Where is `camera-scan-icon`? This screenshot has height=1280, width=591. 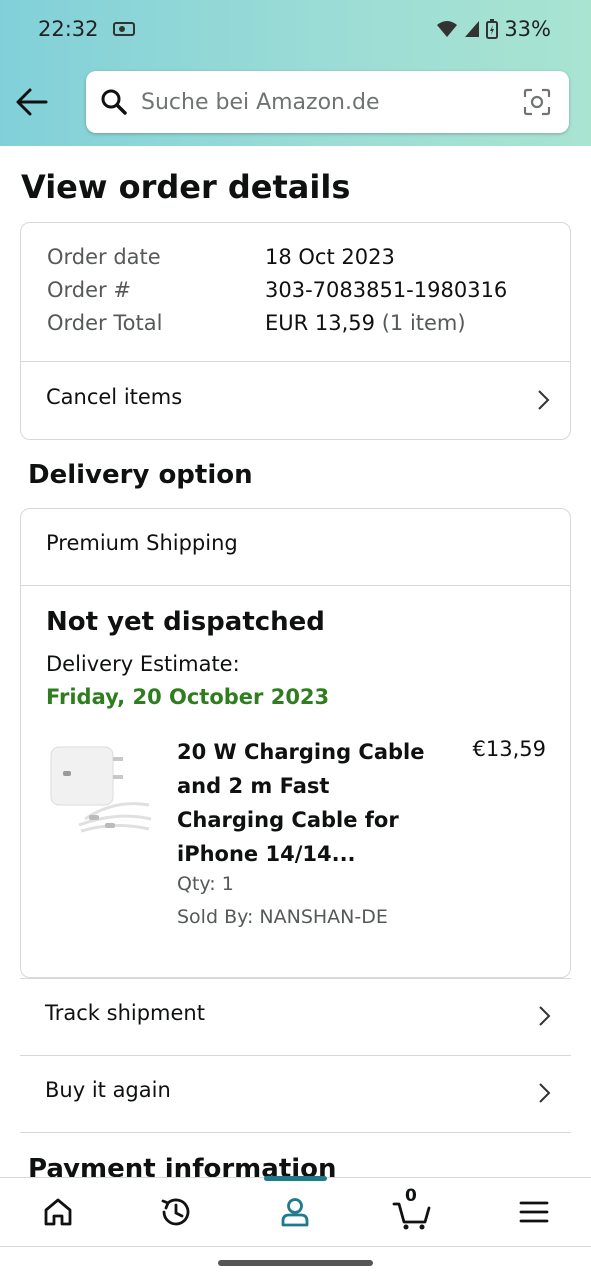
camera-scan-icon is located at coordinates (537, 102).